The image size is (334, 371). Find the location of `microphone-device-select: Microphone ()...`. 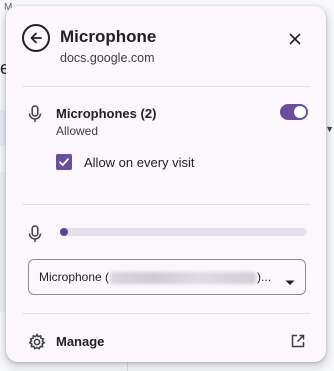

microphone-device-select: Microphone ()... is located at coordinates (167, 277).